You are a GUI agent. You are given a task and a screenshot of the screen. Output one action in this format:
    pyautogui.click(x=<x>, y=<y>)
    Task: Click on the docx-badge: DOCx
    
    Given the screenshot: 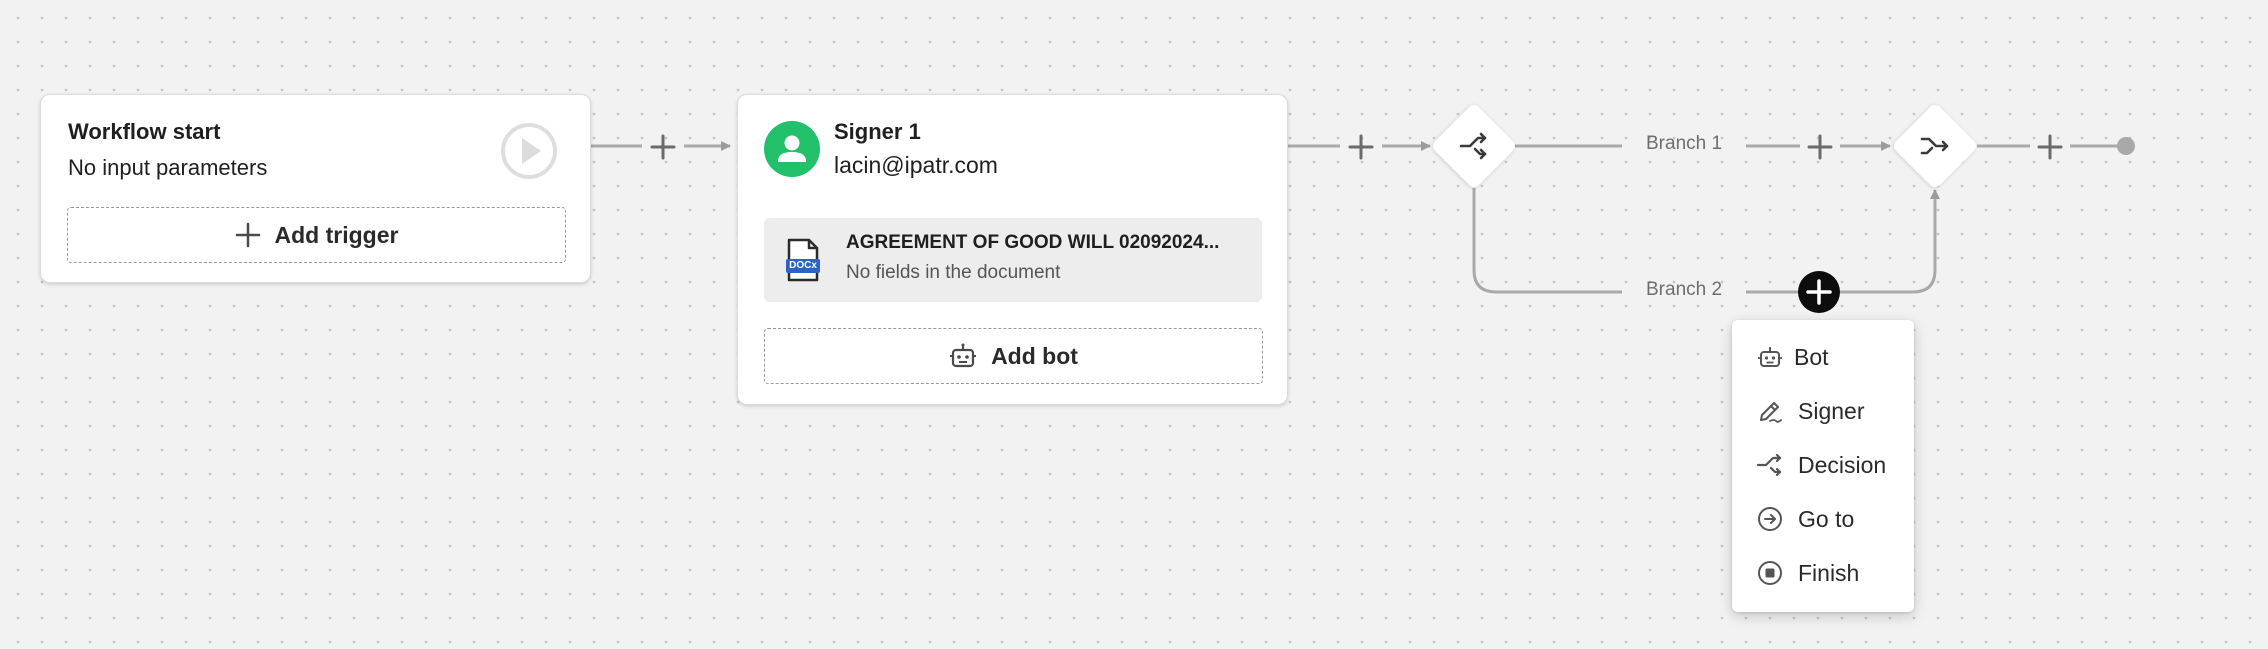 What is the action you would take?
    pyautogui.click(x=803, y=265)
    